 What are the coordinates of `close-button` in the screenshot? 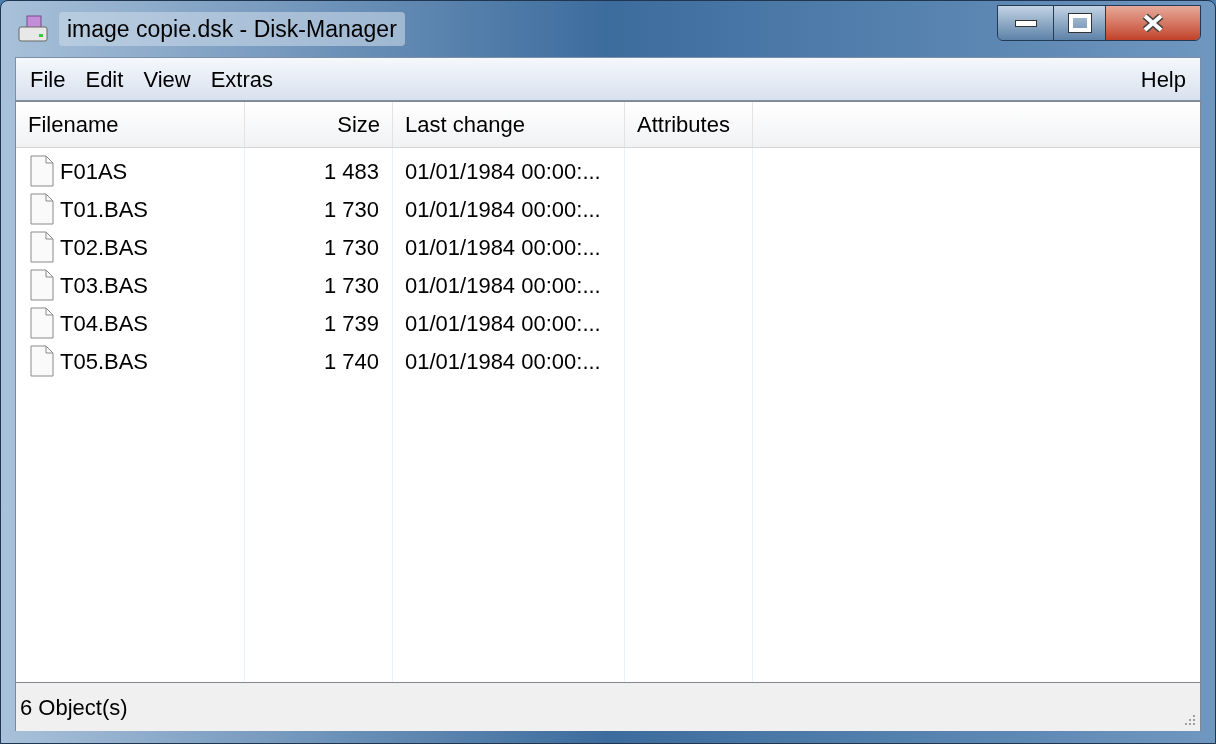 It's located at (1153, 23).